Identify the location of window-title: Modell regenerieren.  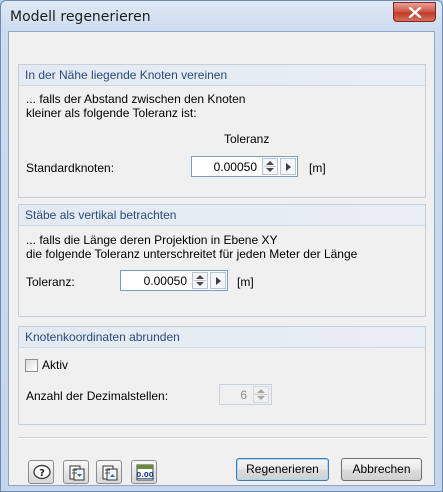
(80, 17).